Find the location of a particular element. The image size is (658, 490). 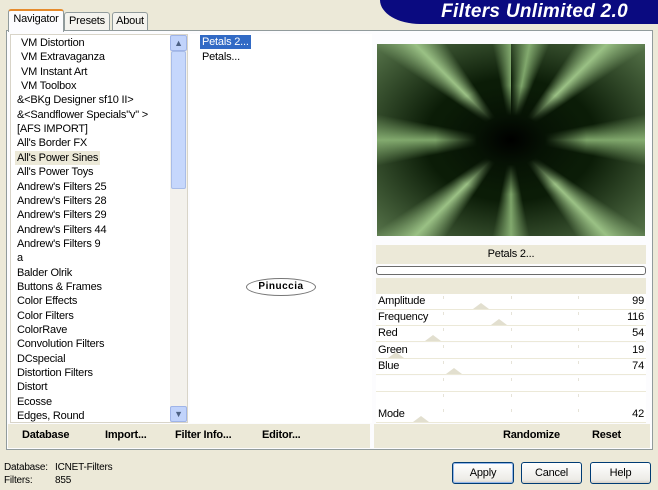

category-item: Andrew's Filters 25 is located at coordinates (61, 187).